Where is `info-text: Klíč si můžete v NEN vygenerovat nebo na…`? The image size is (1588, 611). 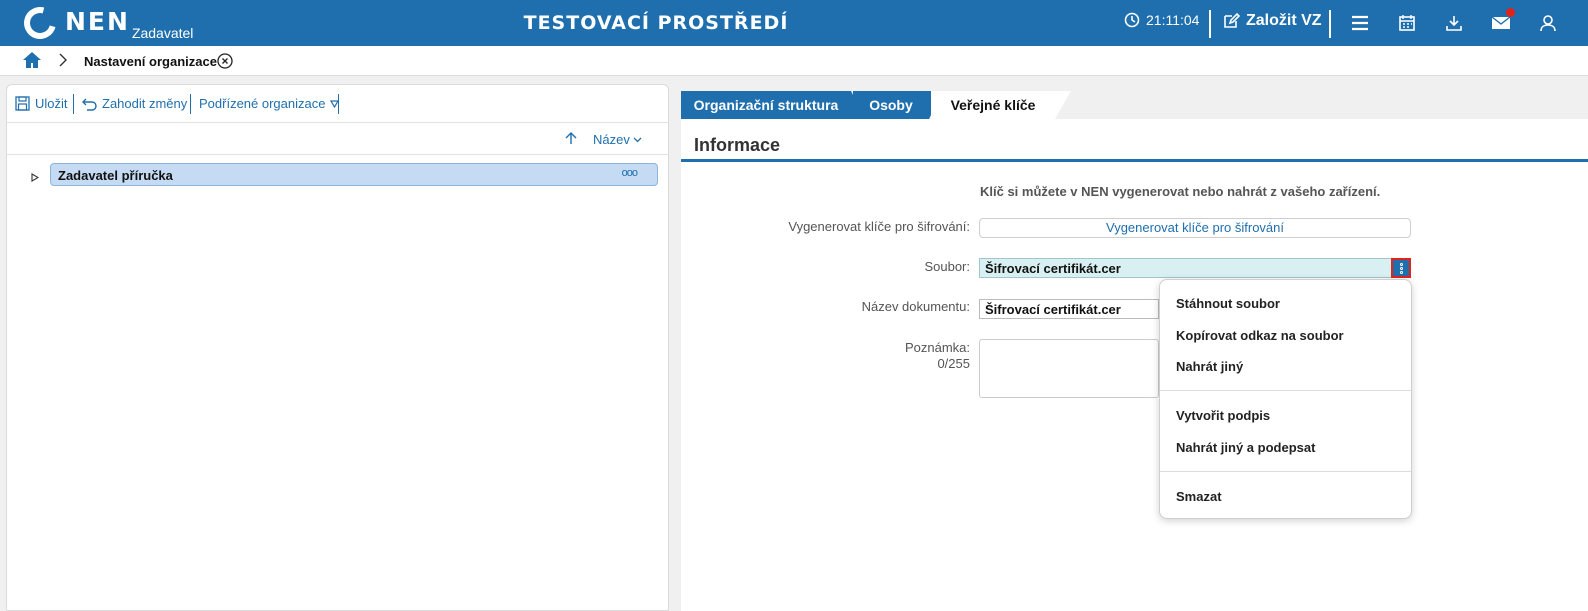 info-text: Klíč si můžete v NEN vygenerovat nebo na… is located at coordinates (1180, 191).